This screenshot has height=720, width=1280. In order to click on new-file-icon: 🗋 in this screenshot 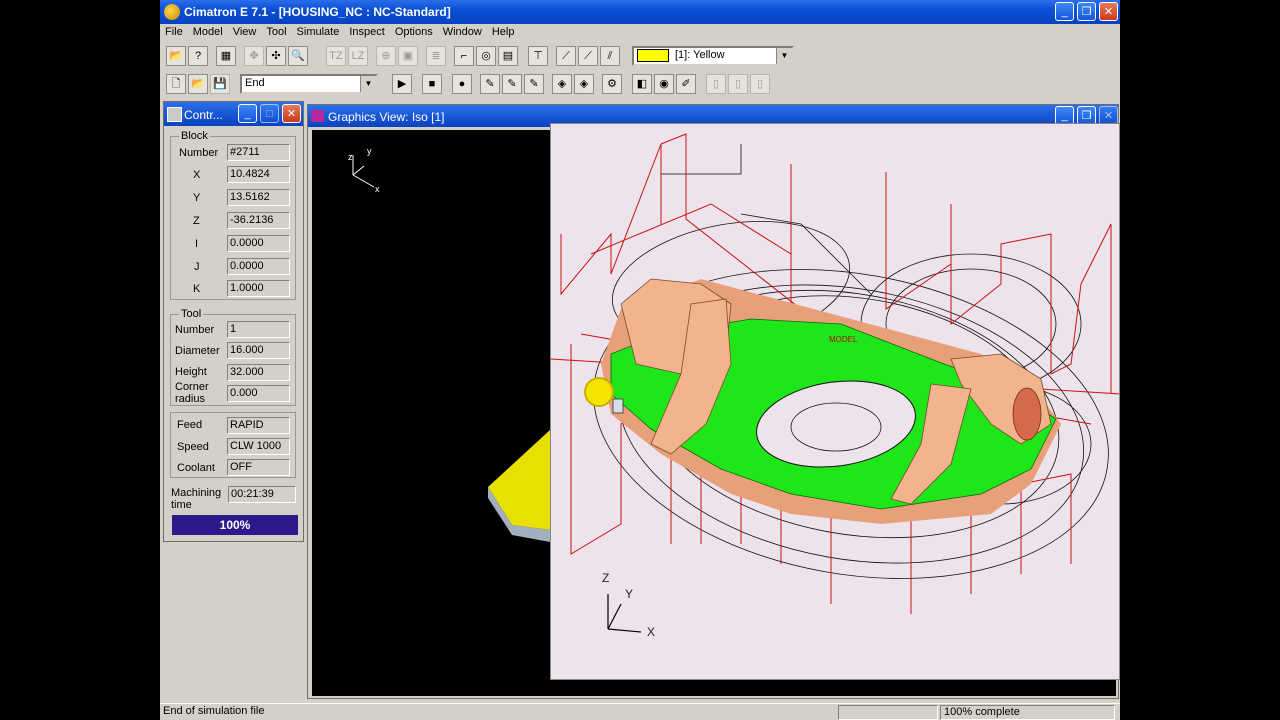, I will do `click(176, 84)`.